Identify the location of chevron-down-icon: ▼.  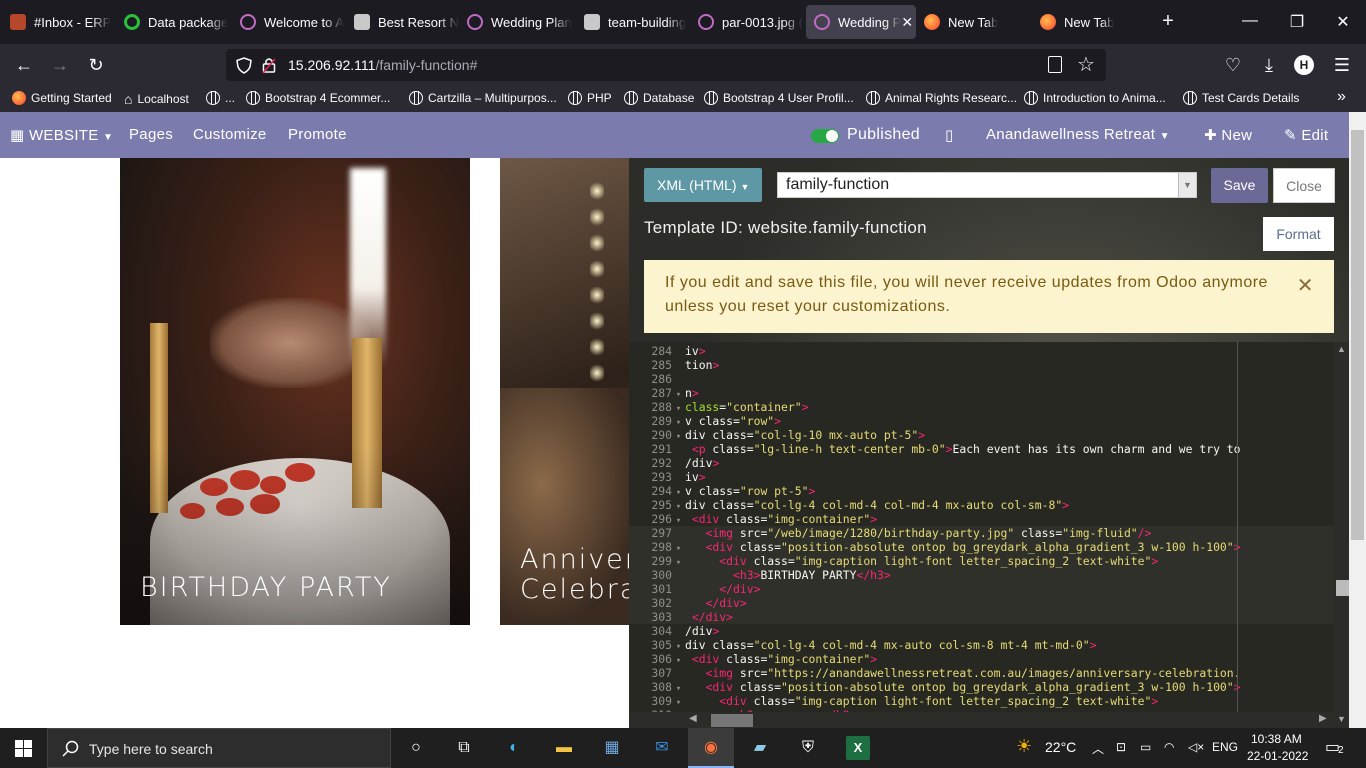
(1187, 185).